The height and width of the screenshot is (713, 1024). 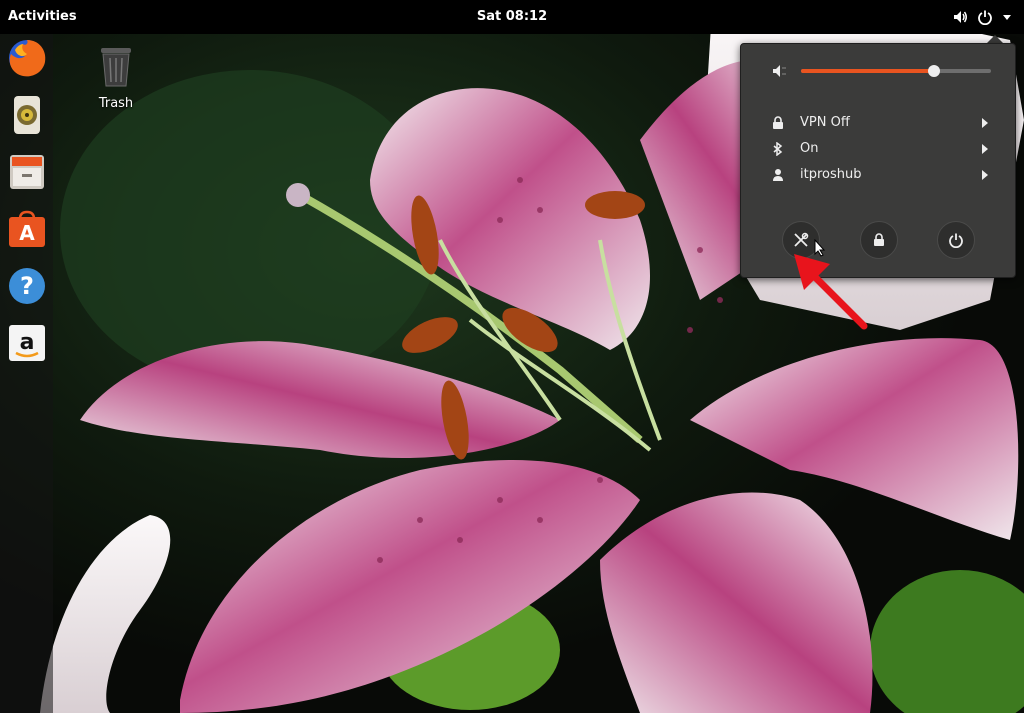 What do you see at coordinates (26, 373) in the screenshot?
I see `dock: A ? a` at bounding box center [26, 373].